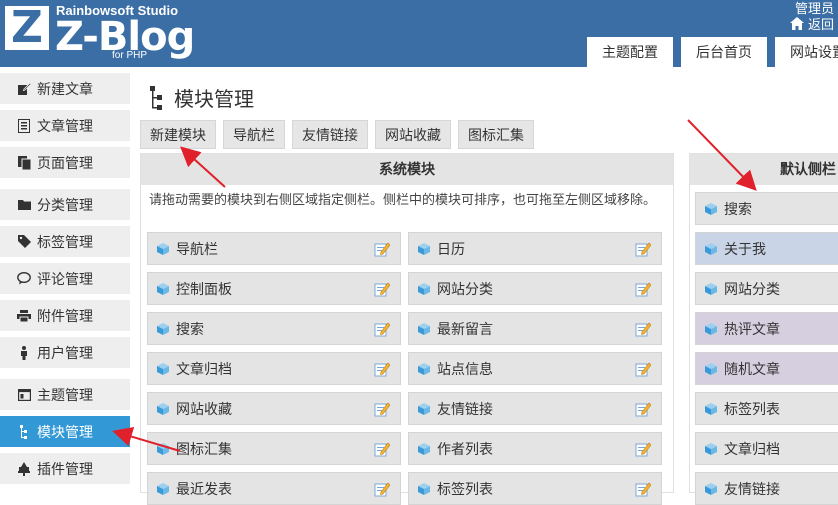 The image size is (838, 505). I want to click on sidebar-module: 热评文章, so click(766, 328).